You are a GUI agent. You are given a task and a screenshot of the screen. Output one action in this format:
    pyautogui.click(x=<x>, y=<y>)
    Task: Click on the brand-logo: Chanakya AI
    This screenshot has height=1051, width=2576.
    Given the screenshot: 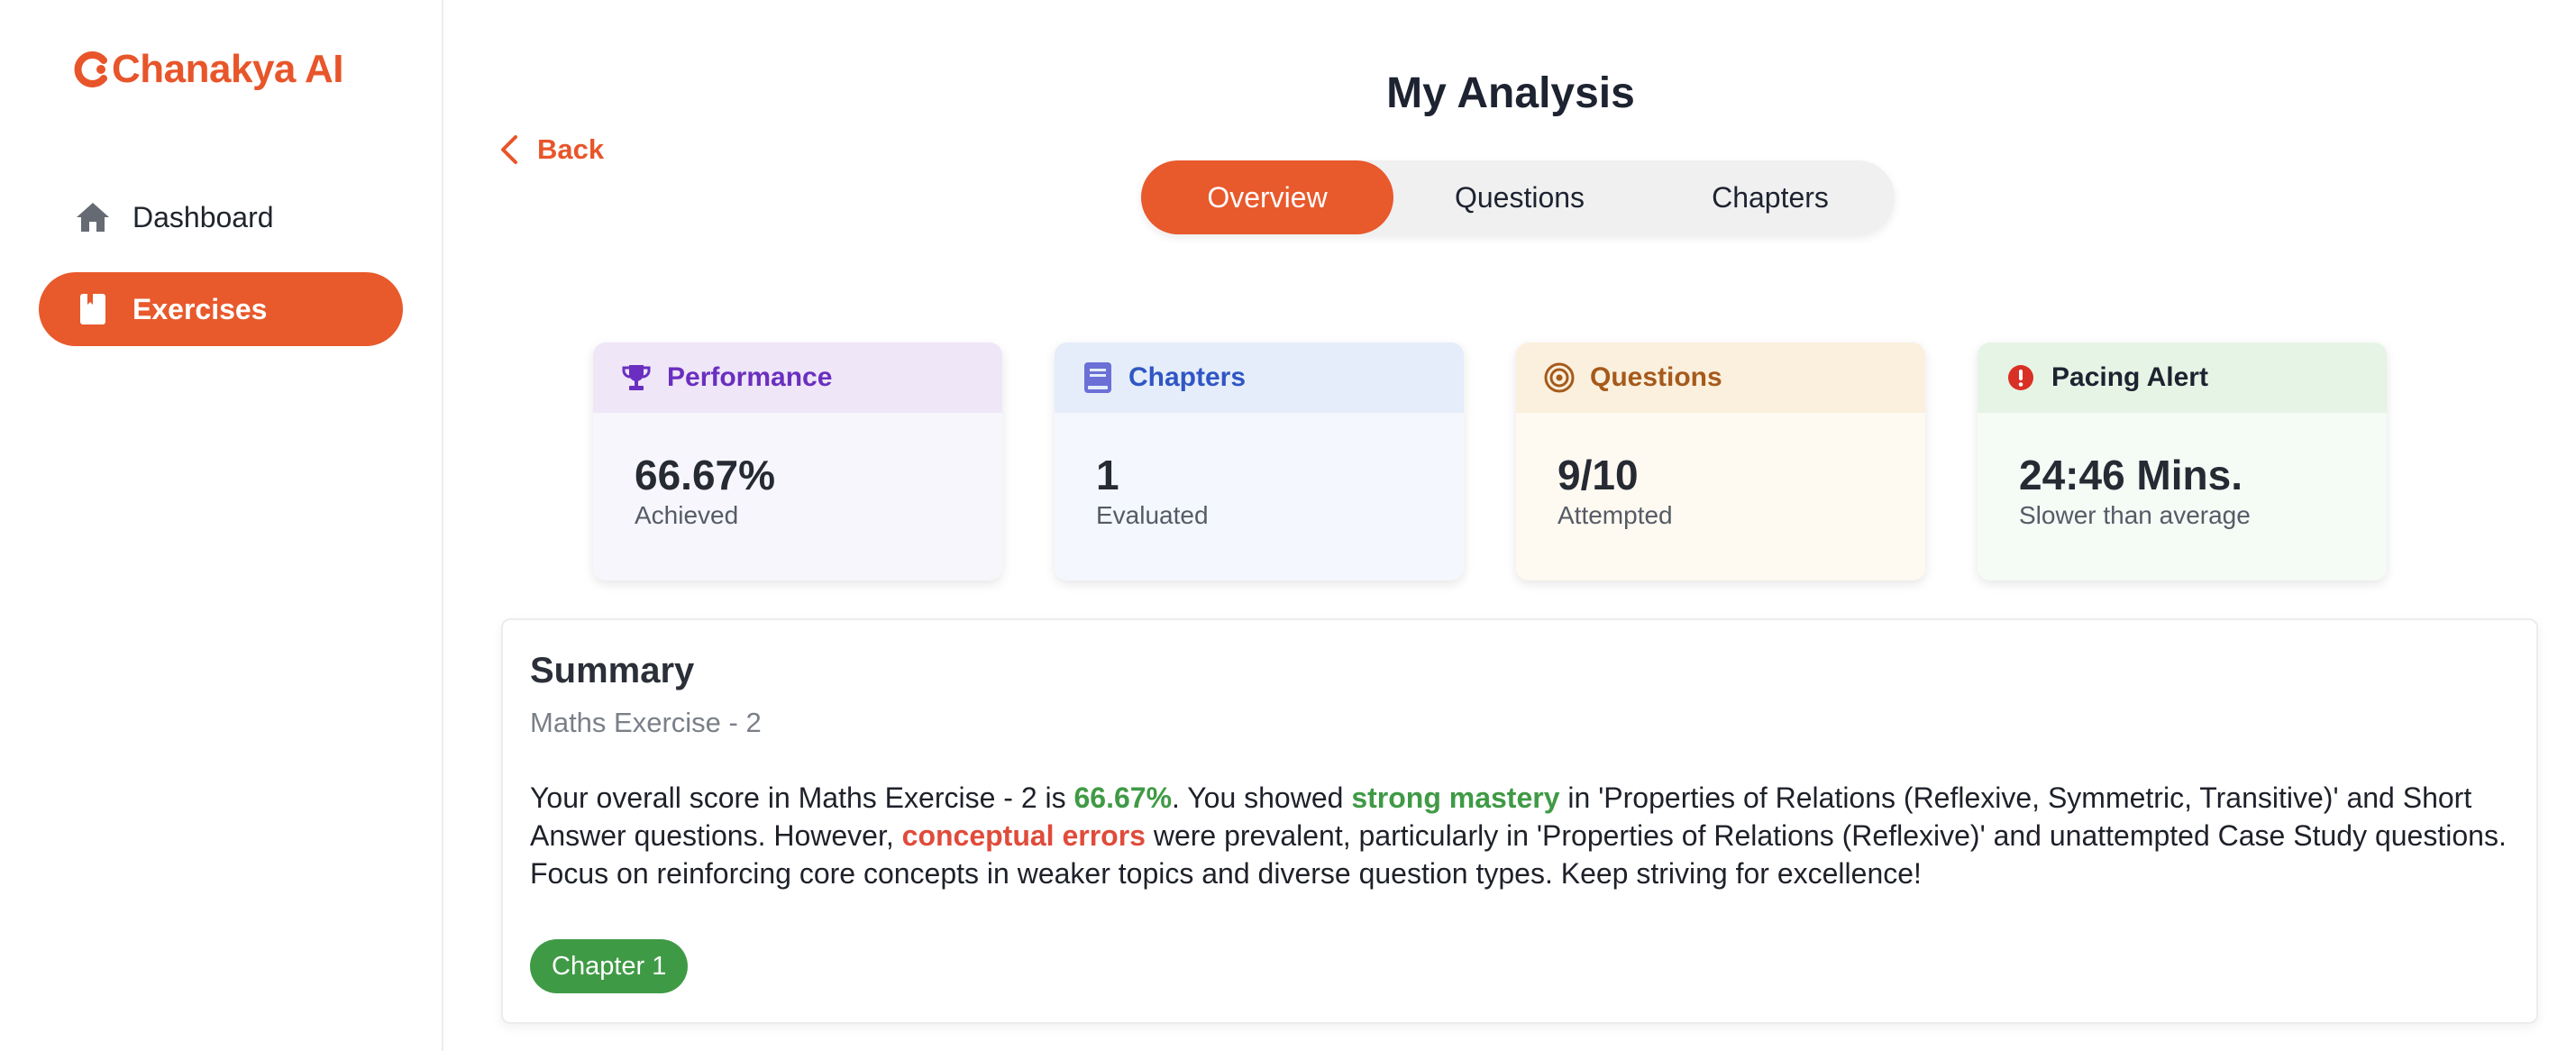 What is the action you would take?
    pyautogui.click(x=208, y=69)
    